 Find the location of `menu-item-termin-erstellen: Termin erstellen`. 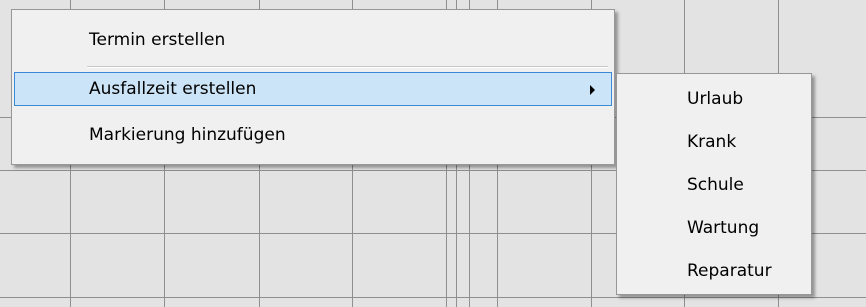

menu-item-termin-erstellen: Termin erstellen is located at coordinates (313, 40).